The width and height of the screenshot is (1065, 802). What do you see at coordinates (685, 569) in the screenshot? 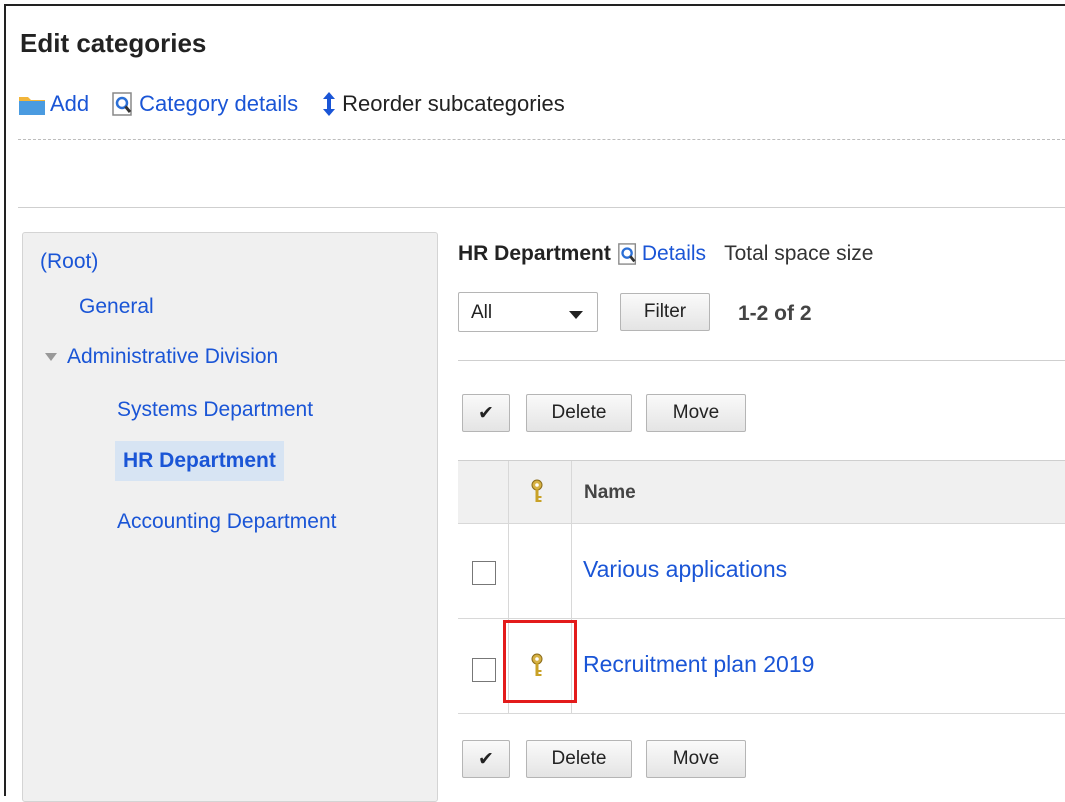
I see `item-link: Various applications` at bounding box center [685, 569].